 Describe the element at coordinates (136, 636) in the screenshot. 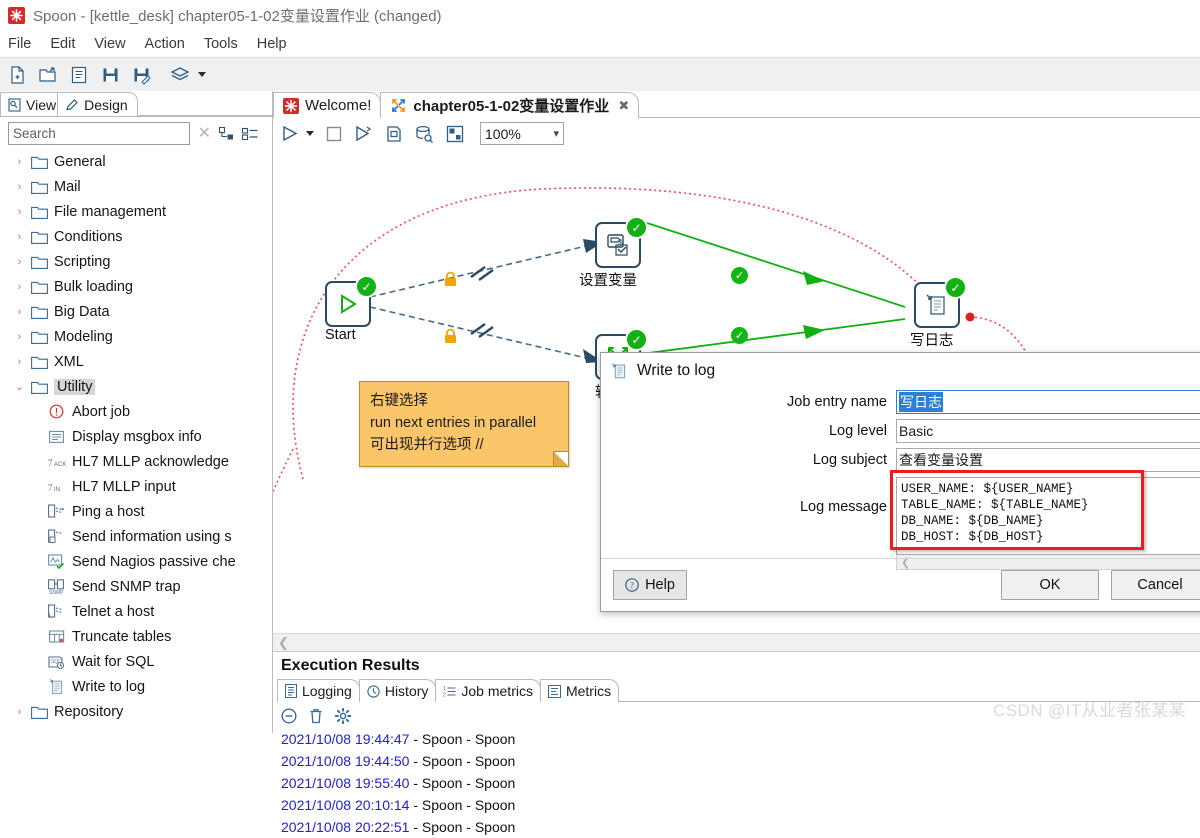

I see `tree-item-truncate-tables: Truncate tables` at that location.